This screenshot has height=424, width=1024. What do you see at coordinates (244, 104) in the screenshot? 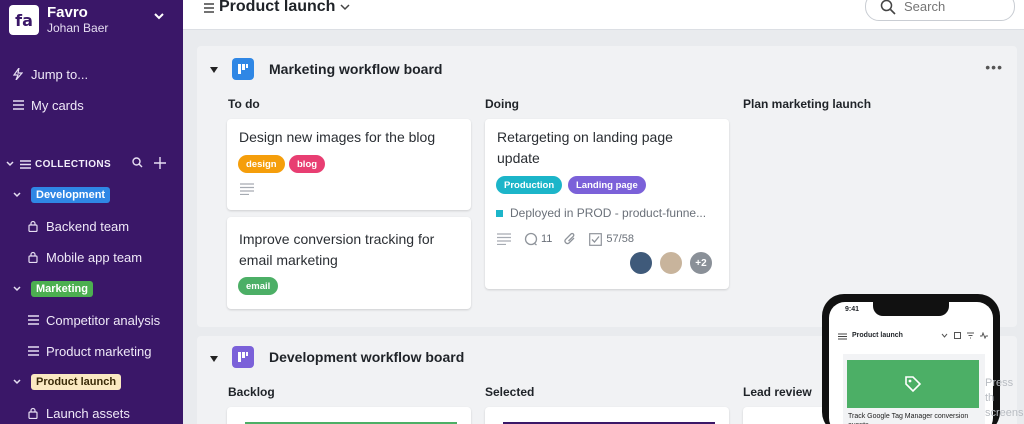
I see `column-title-to-do: To do` at bounding box center [244, 104].